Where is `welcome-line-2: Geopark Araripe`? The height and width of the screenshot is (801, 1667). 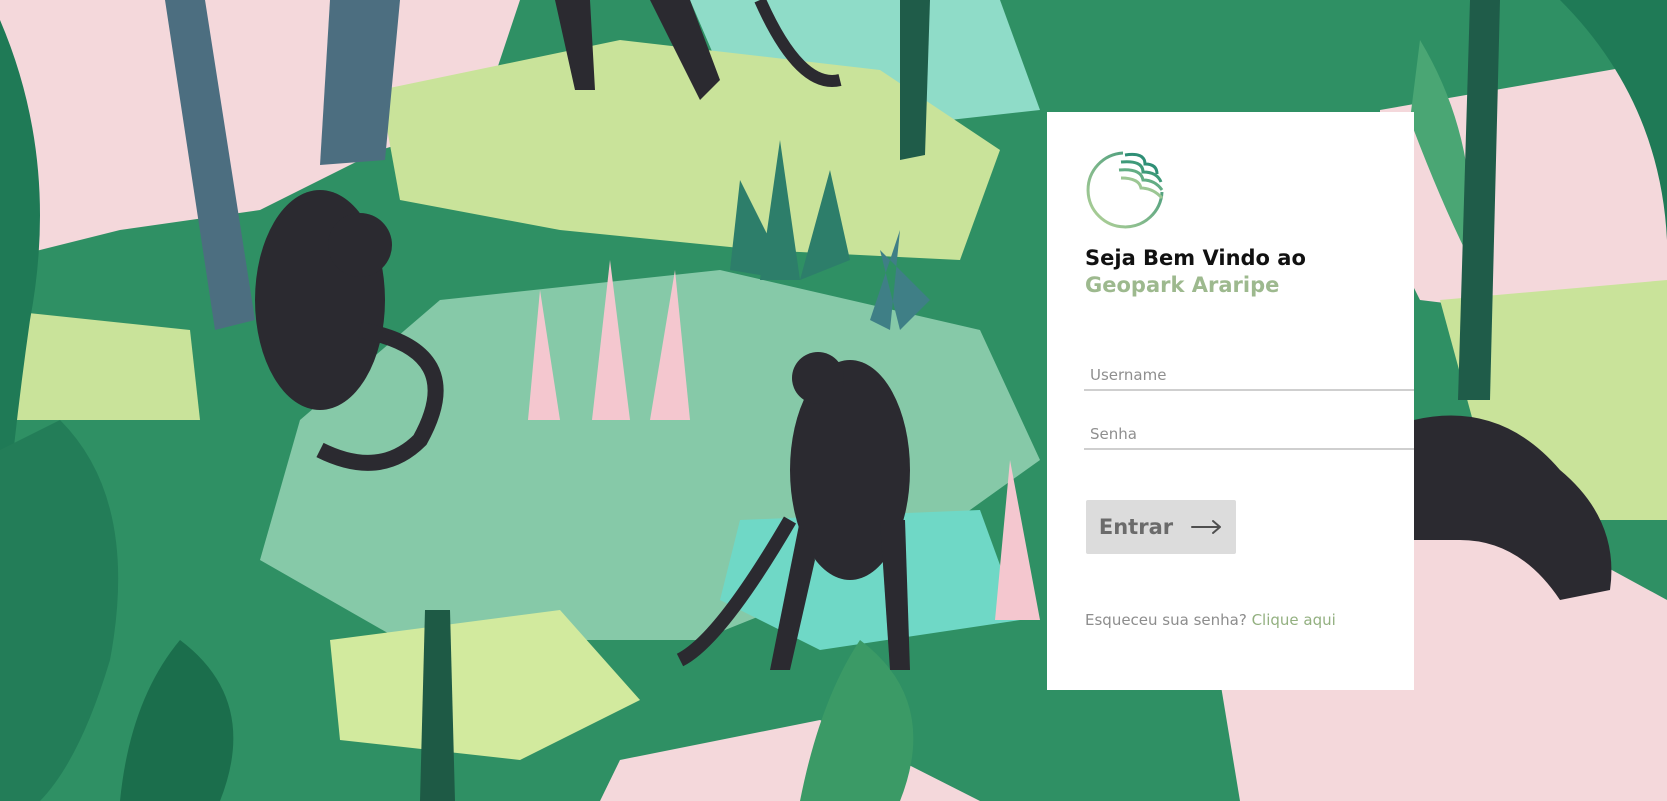
welcome-line-2: Geopark Araripe is located at coordinates (1182, 285).